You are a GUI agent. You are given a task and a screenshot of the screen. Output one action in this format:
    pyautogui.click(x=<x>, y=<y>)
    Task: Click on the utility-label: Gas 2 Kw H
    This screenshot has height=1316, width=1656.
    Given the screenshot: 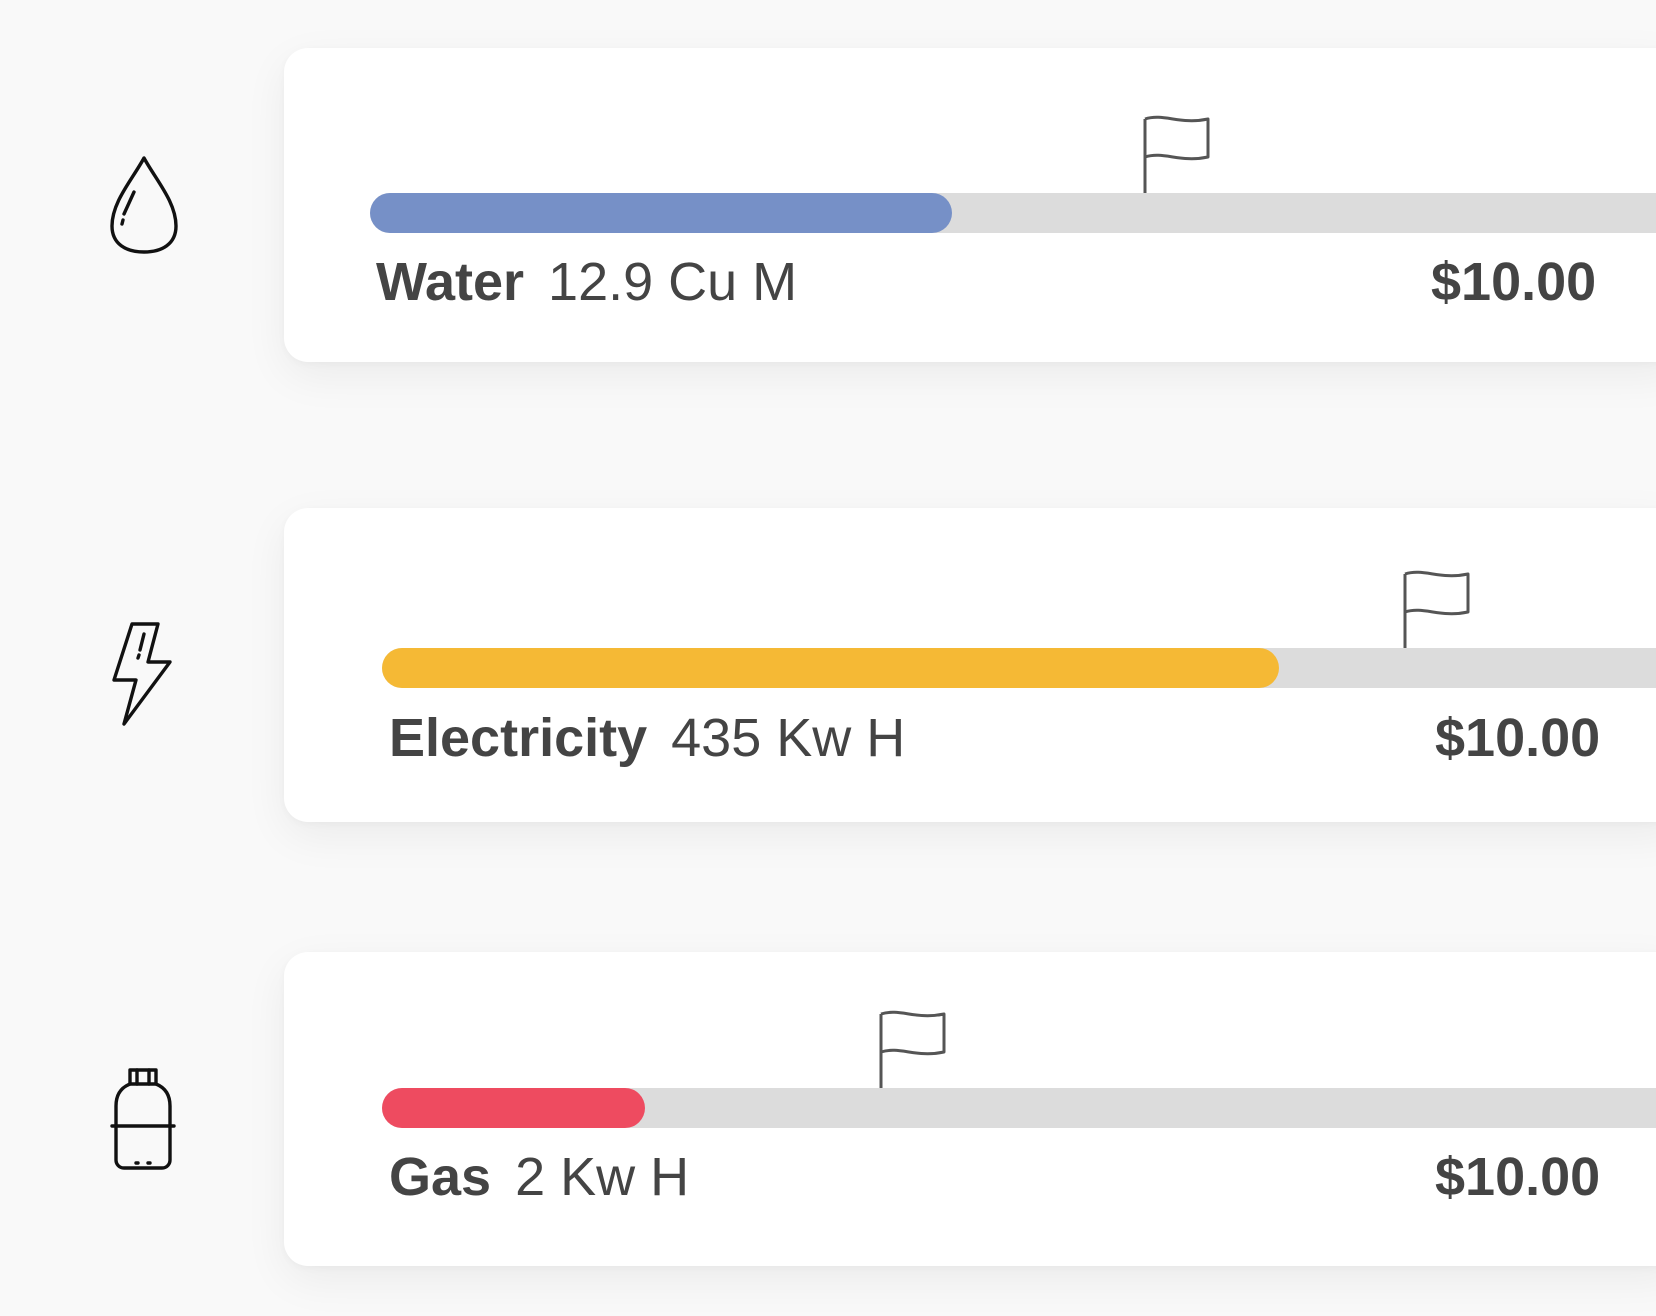 What is the action you would take?
    pyautogui.click(x=539, y=1177)
    